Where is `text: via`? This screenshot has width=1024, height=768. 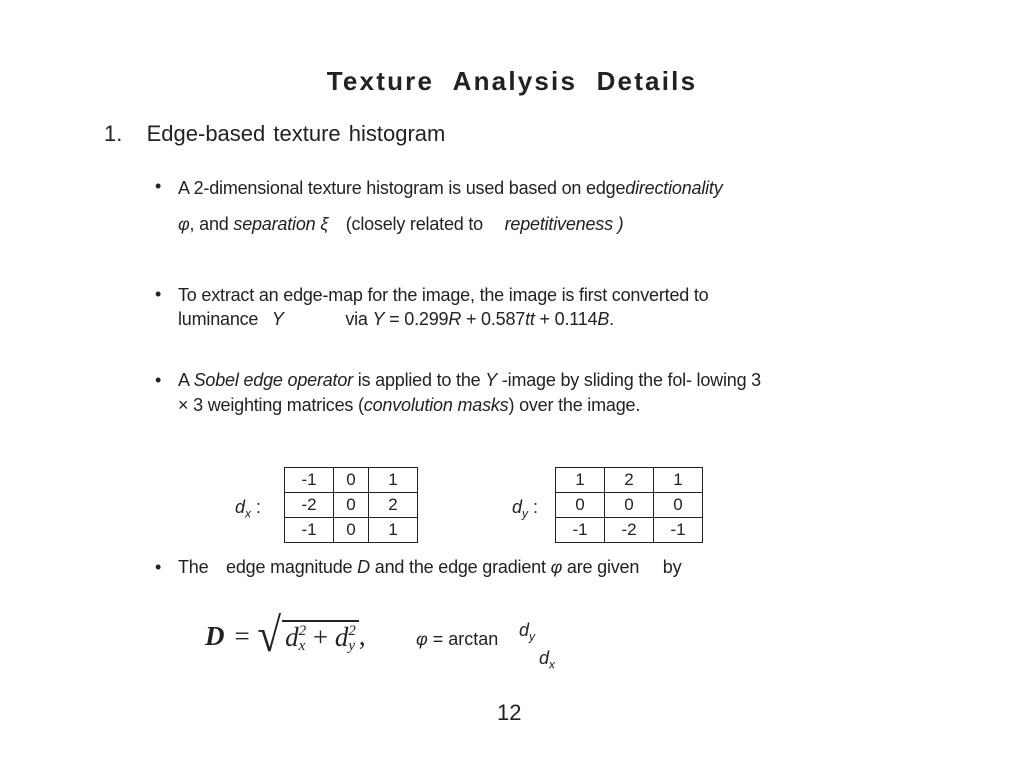
text: via is located at coordinates (356, 319).